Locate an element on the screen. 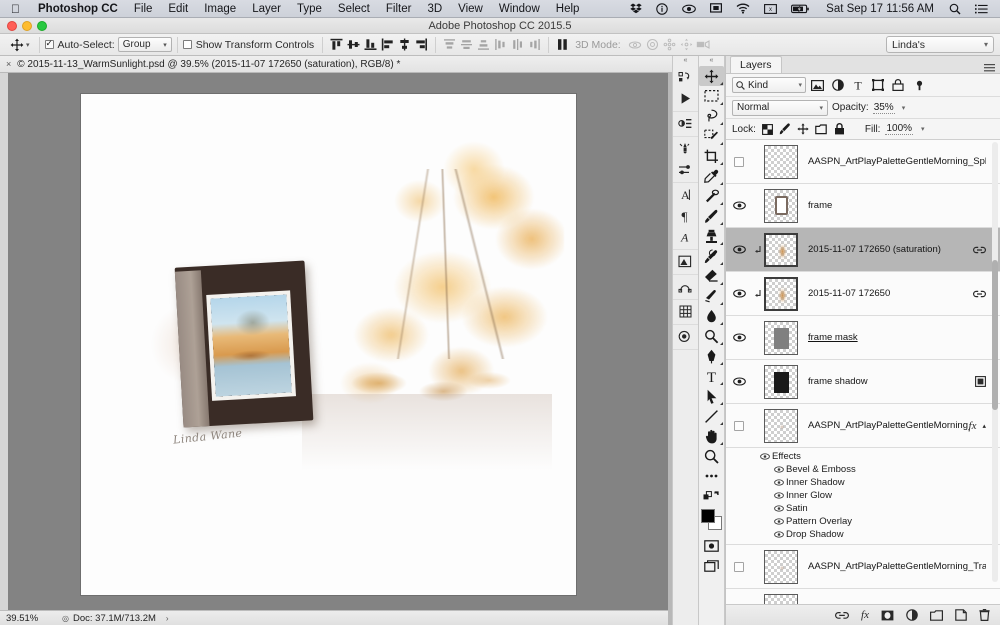 Image resolution: width=1000 pixels, height=625 pixels. menu-edit: Edit is located at coordinates (178, 9).